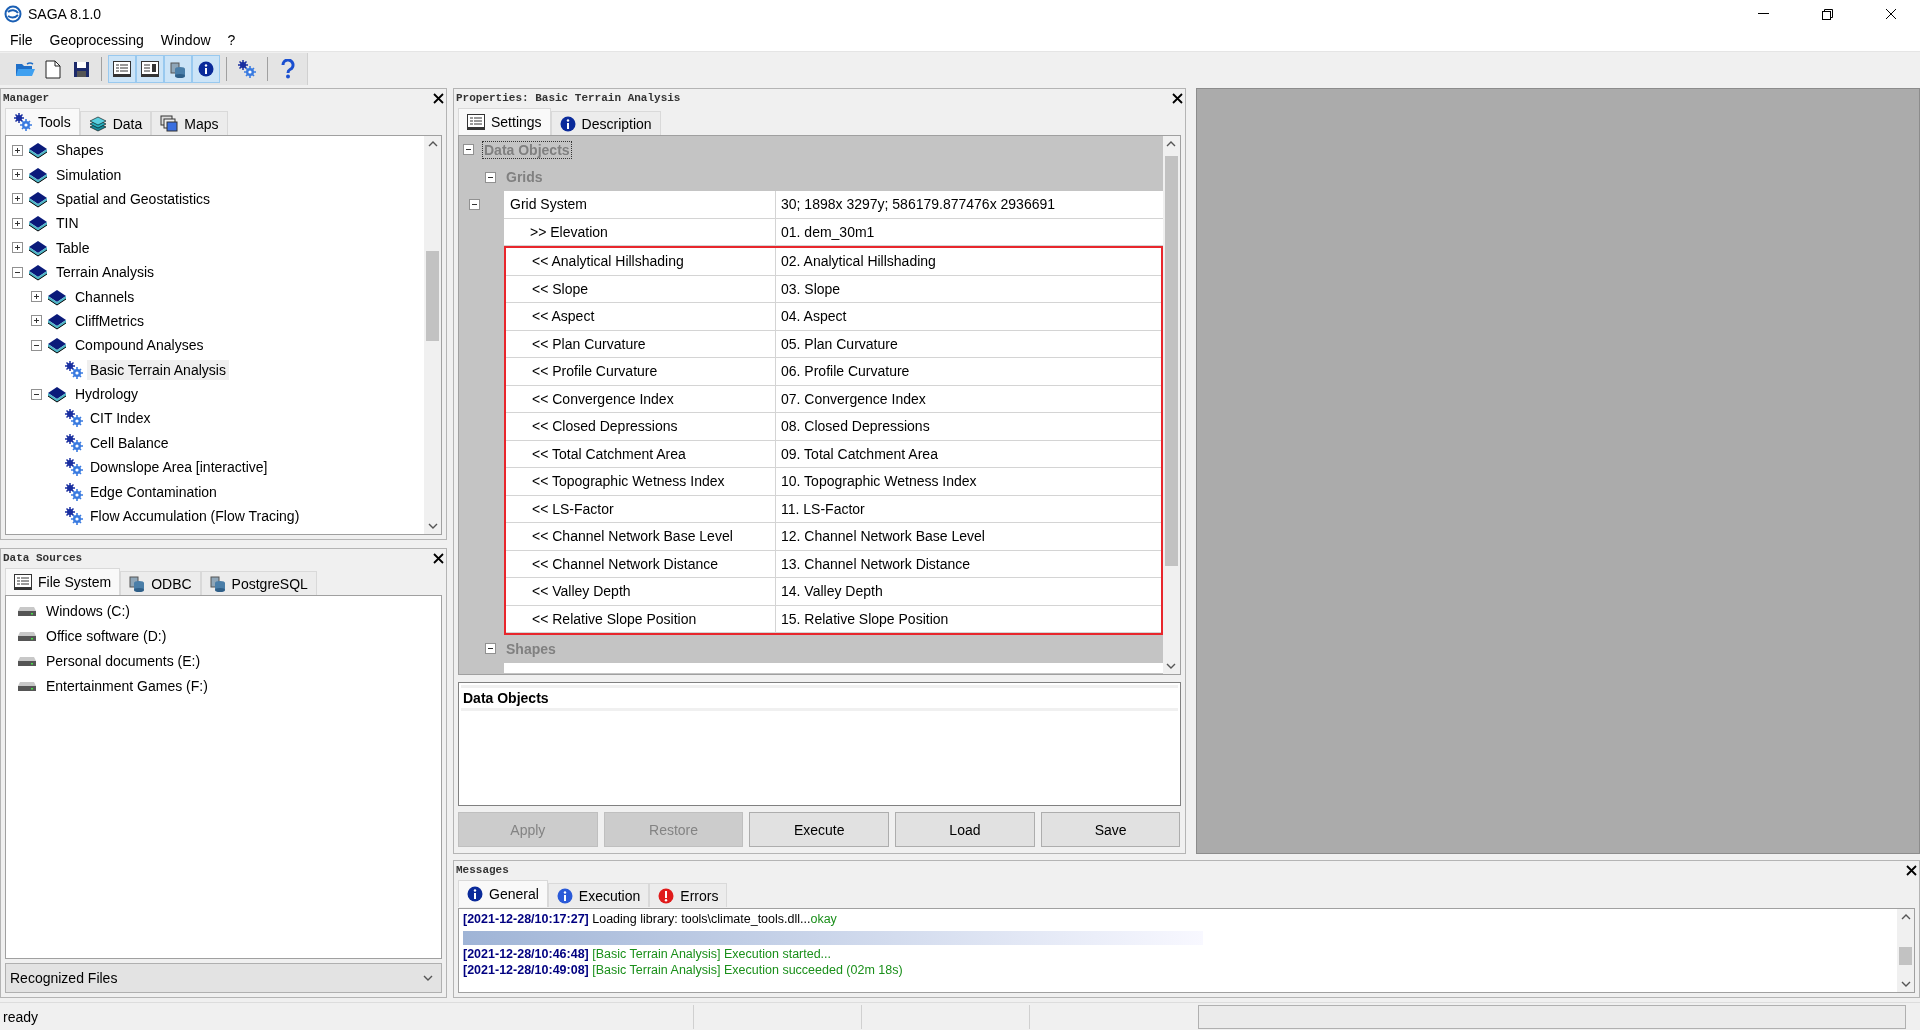 Image resolution: width=1920 pixels, height=1030 pixels. What do you see at coordinates (95, 39) in the screenshot?
I see `menu-item: Geoprocessing` at bounding box center [95, 39].